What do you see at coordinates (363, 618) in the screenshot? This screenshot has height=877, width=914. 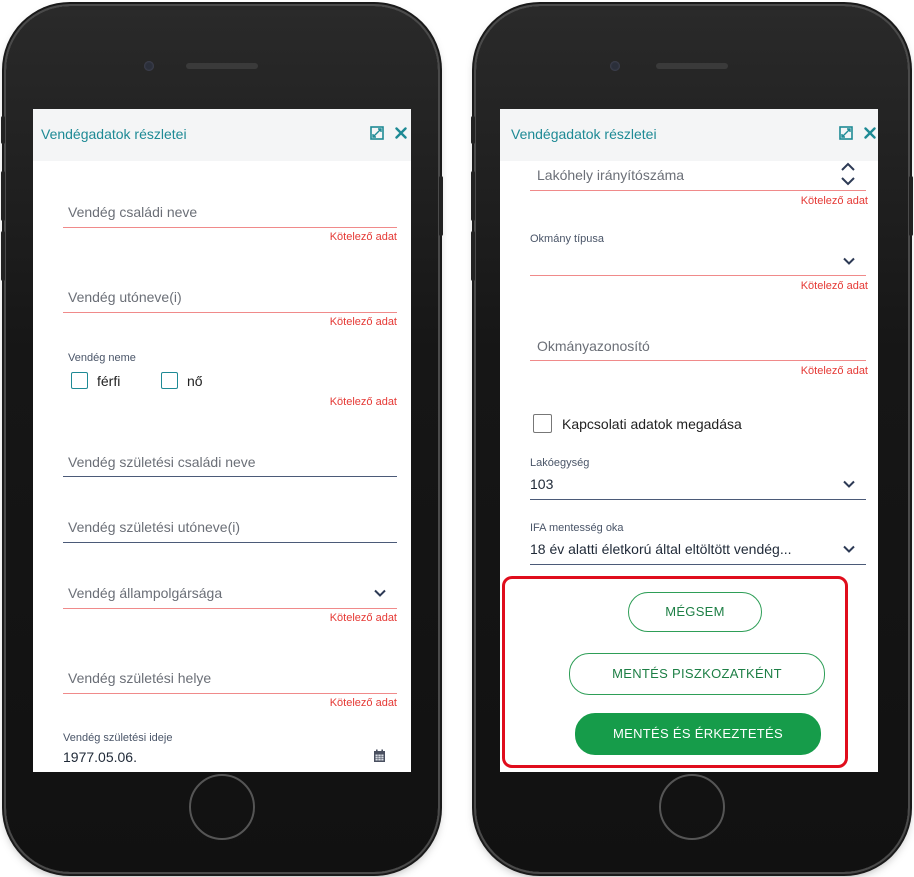 I see `citizenship-error: Kötelező adat` at bounding box center [363, 618].